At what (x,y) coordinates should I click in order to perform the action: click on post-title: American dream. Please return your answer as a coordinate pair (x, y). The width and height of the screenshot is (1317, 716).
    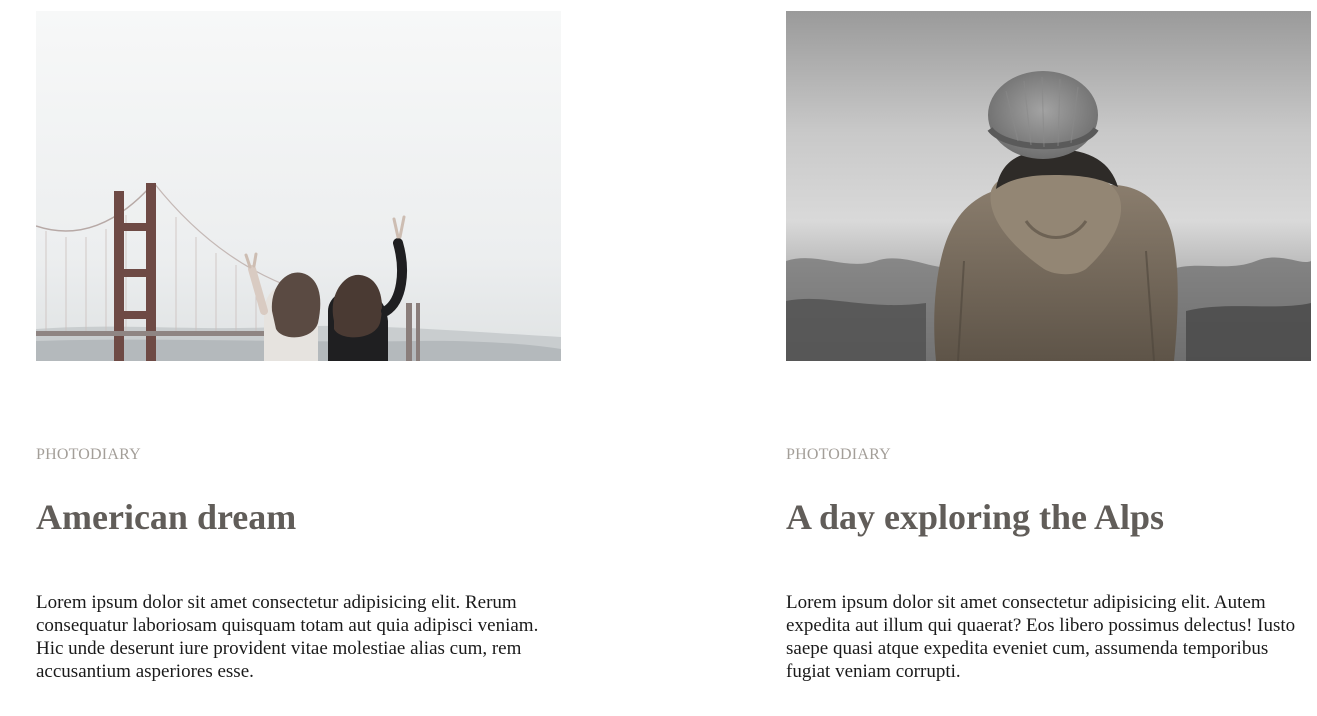
    Looking at the image, I should click on (166, 517).